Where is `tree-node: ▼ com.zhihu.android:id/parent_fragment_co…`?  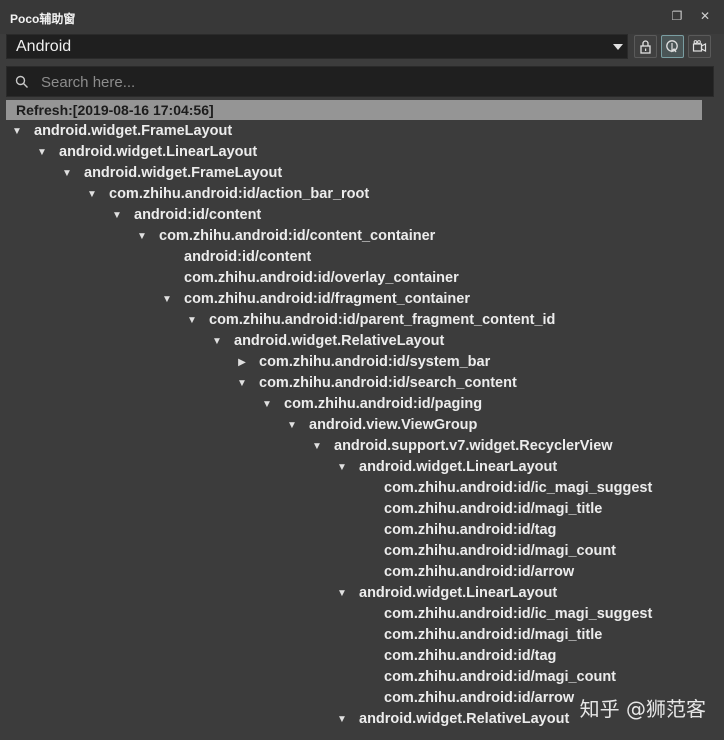 tree-node: ▼ com.zhihu.android:id/parent_fragment_co… is located at coordinates (359, 320).